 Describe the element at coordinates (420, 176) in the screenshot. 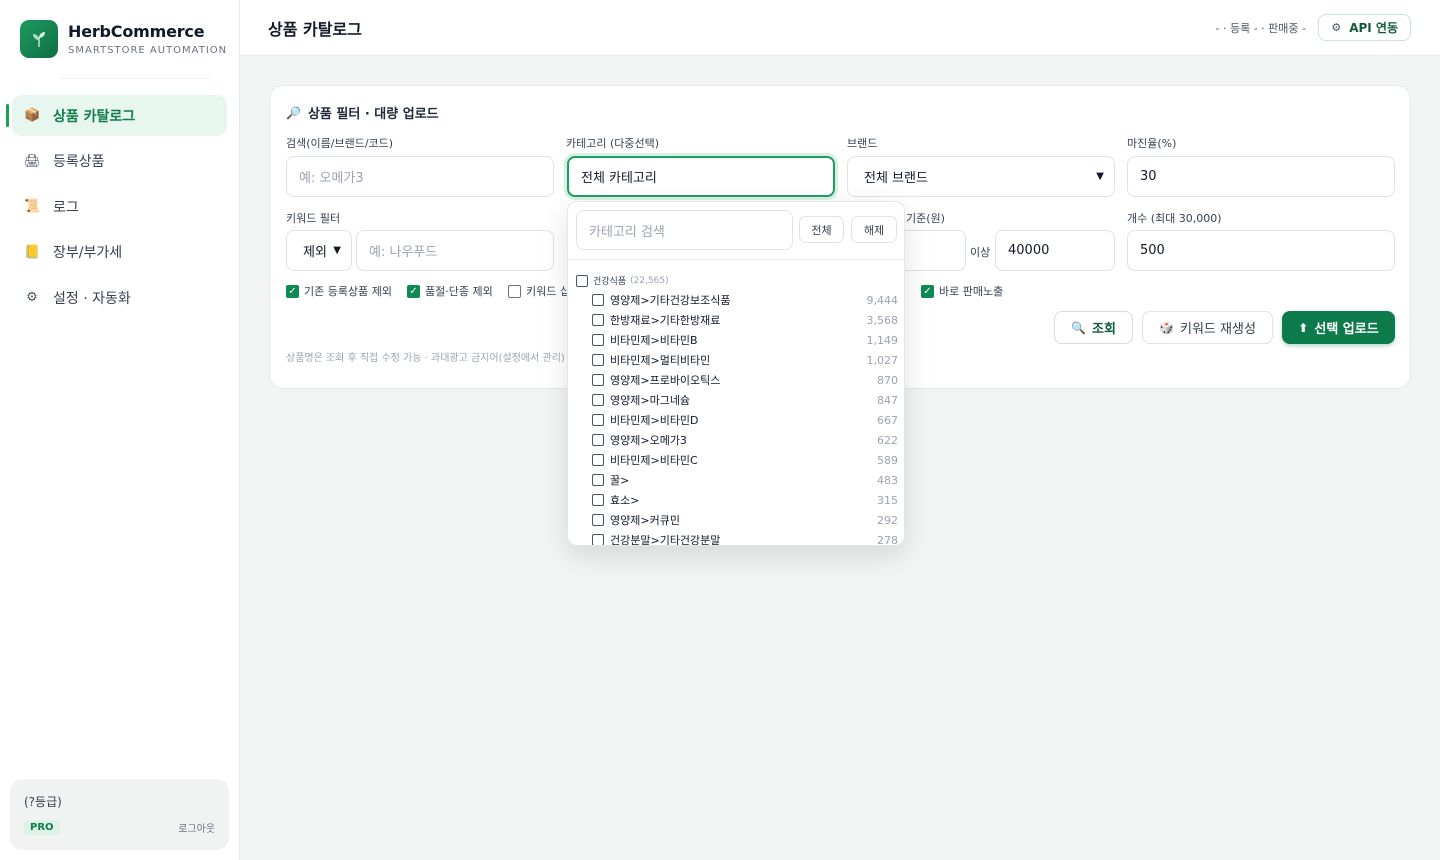

I see `search-input: 예: 오메가3` at that location.